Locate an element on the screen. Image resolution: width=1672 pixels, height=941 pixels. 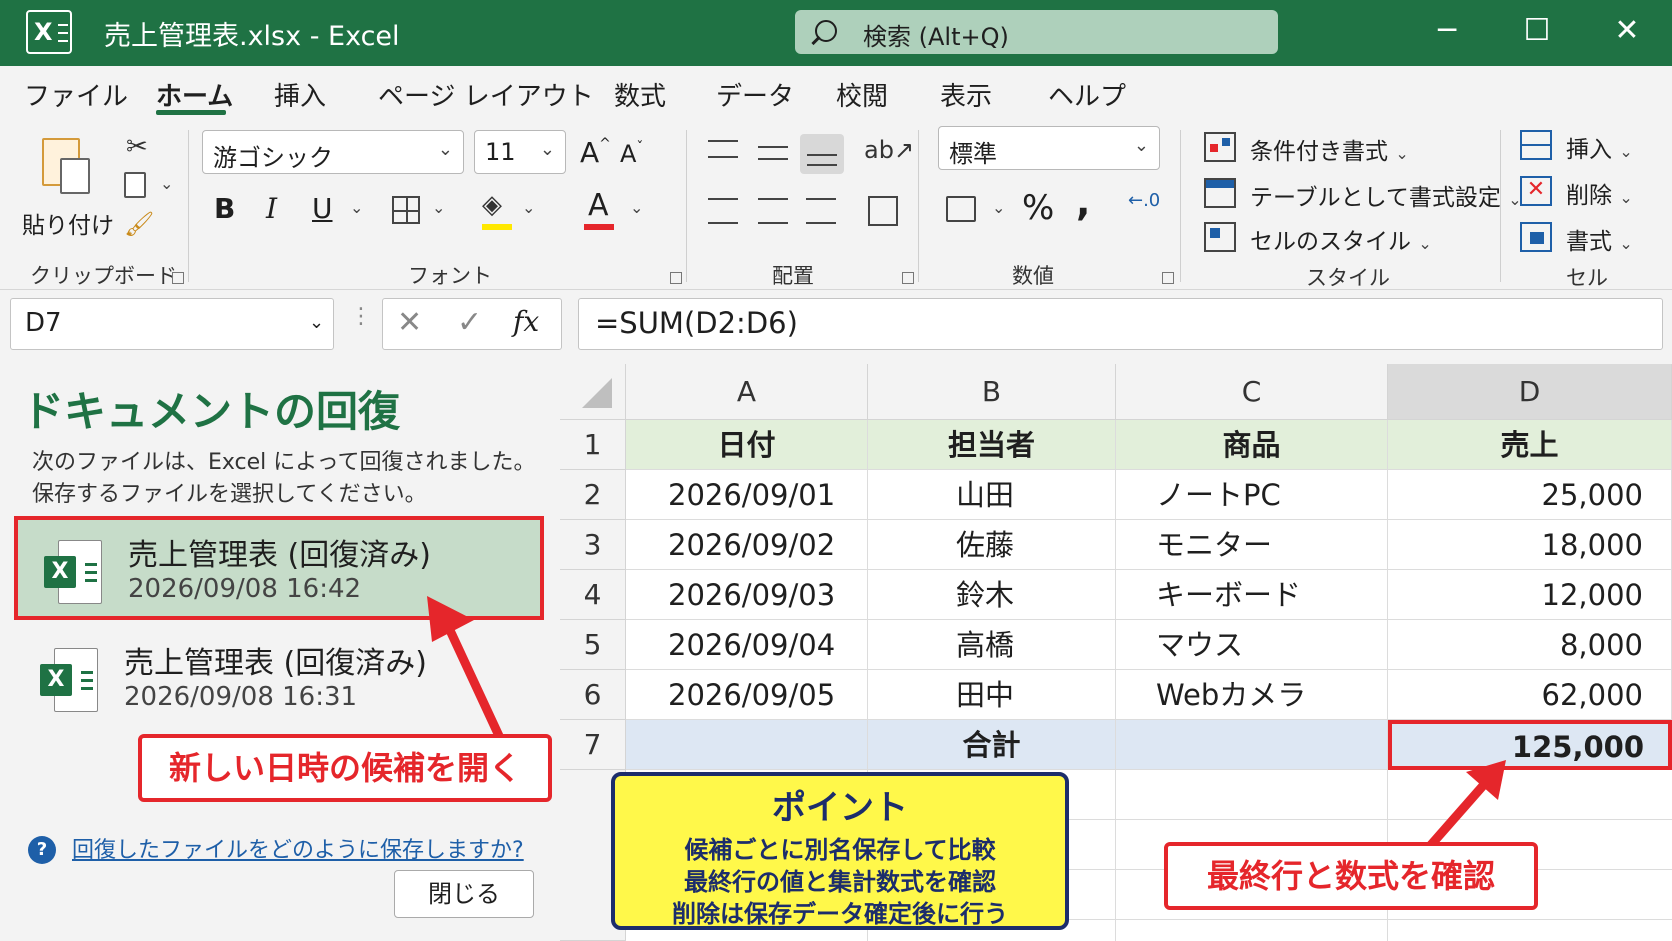
point-line: 最終行の値と集計数式を確認 is located at coordinates (840, 882).